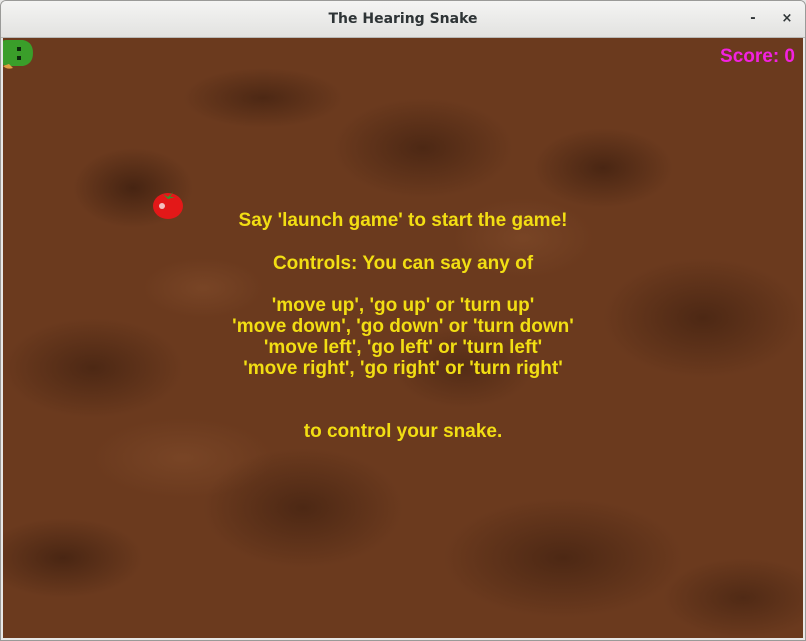 The width and height of the screenshot is (806, 641). What do you see at coordinates (787, 19) in the screenshot?
I see `close-button: ×` at bounding box center [787, 19].